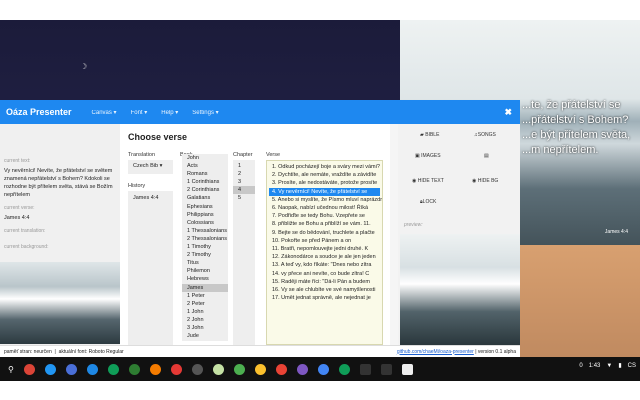 This screenshot has height=400, width=640. Describe the element at coordinates (142, 155) in the screenshot. I see `translation-label: Translation` at that location.